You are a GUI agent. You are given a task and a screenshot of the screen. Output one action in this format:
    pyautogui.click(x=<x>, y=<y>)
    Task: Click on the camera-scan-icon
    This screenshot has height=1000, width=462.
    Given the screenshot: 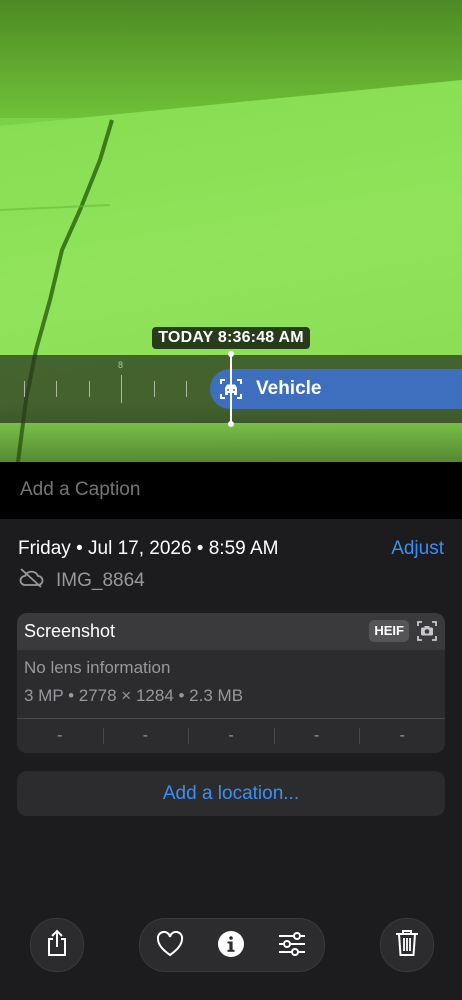 What is the action you would take?
    pyautogui.click(x=427, y=633)
    